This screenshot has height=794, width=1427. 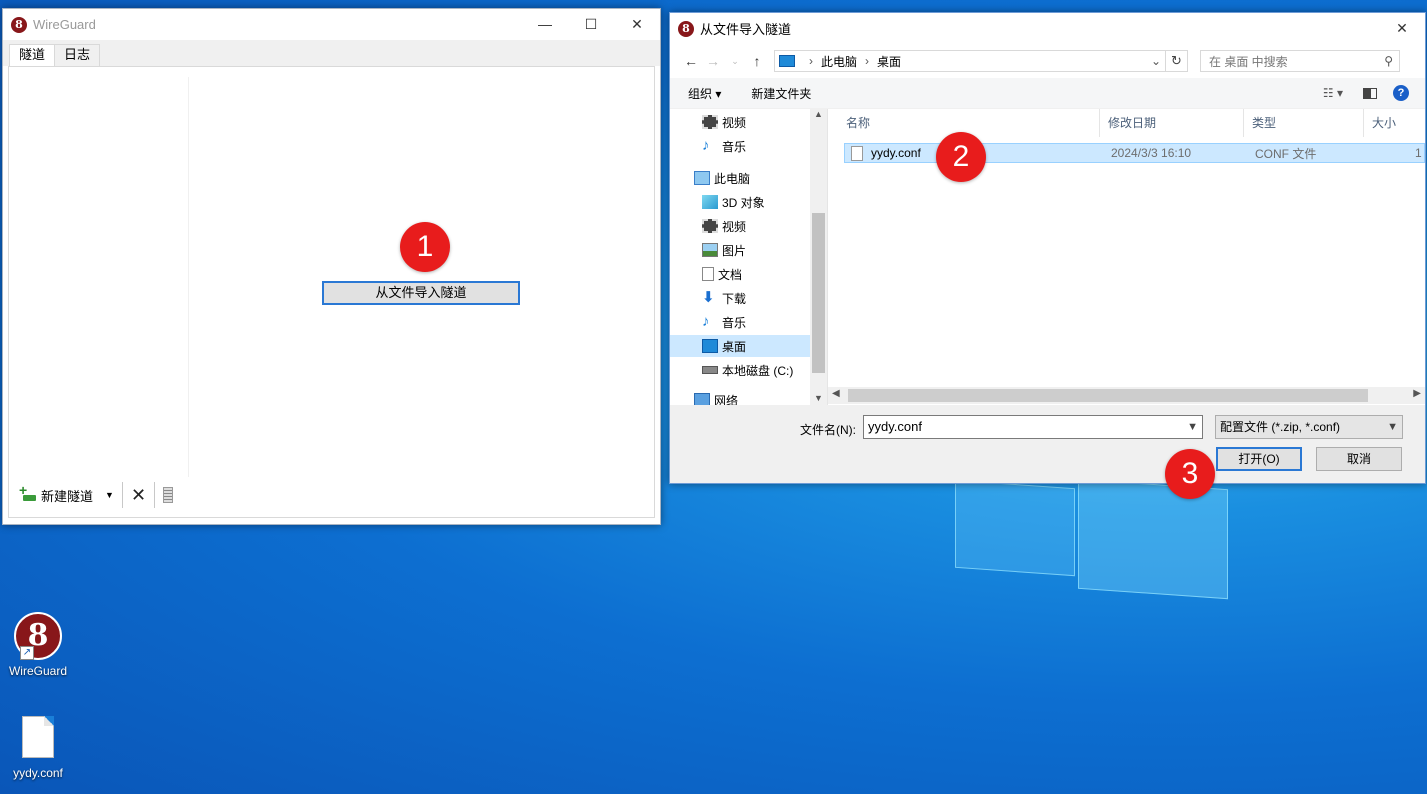 What do you see at coordinates (735, 61) in the screenshot?
I see `recent-chevron-icon: ⌄` at bounding box center [735, 61].